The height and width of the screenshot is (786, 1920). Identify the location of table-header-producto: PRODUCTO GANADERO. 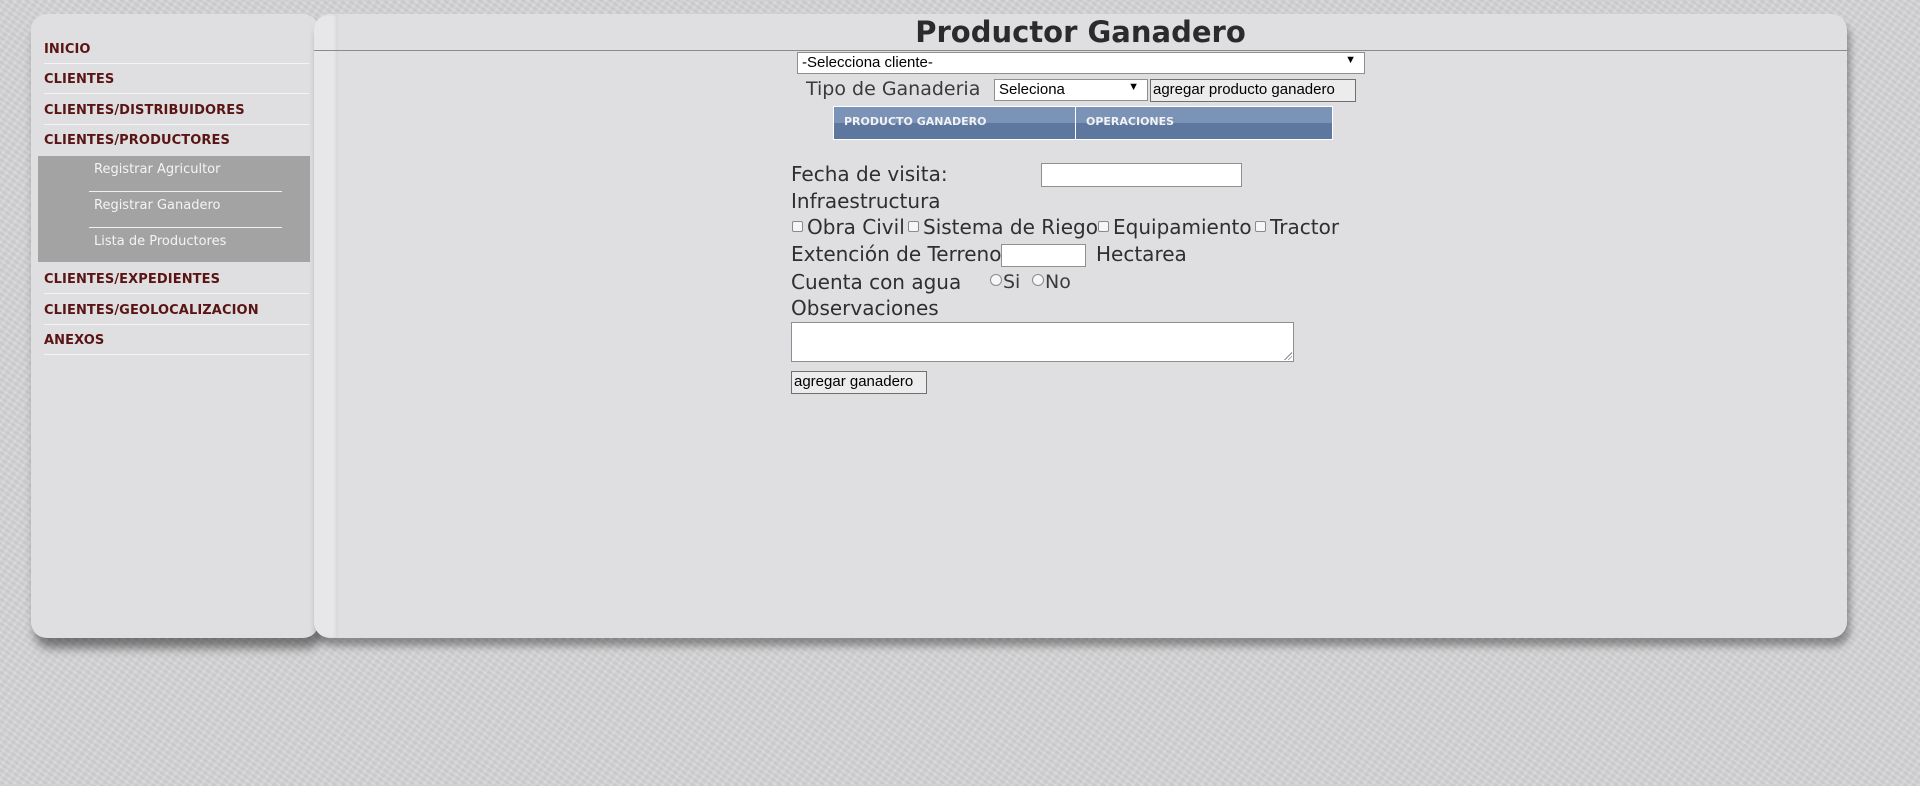
(915, 121).